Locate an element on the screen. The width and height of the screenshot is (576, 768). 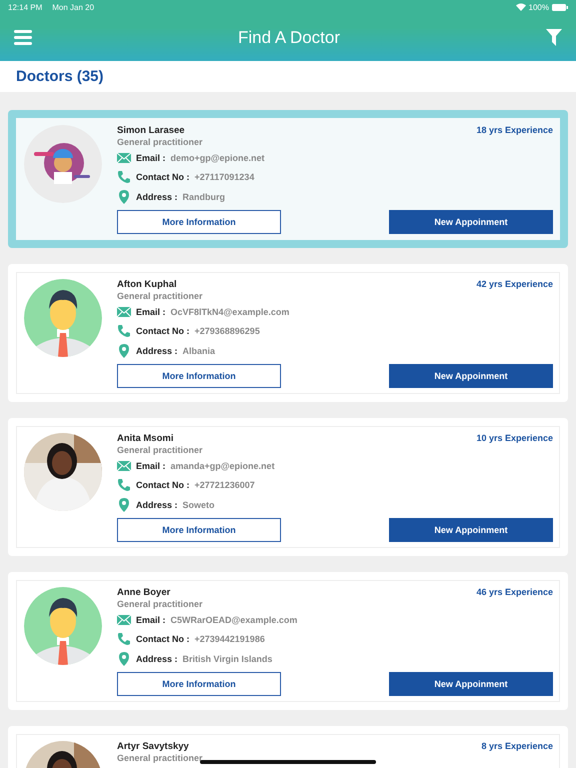
filter-icon is located at coordinates (554, 37).